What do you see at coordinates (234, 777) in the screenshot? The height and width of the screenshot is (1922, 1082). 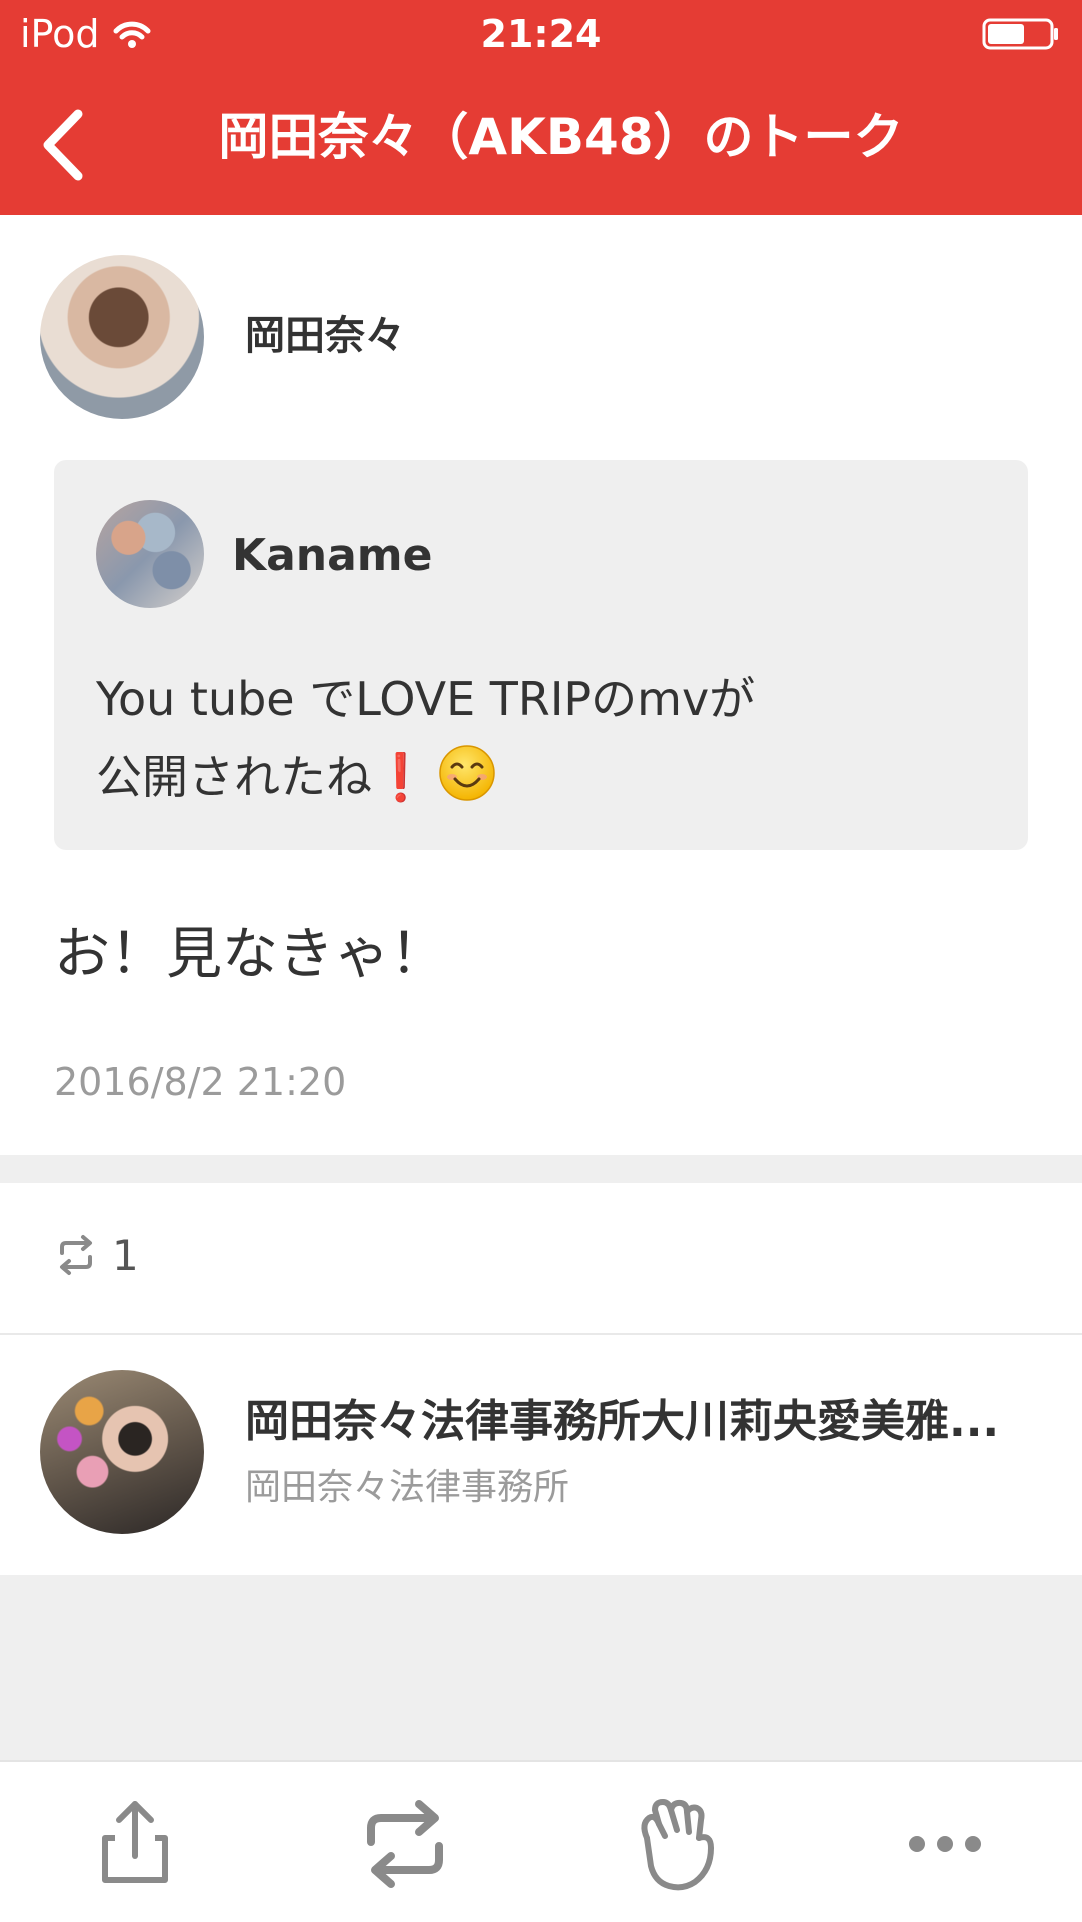 I see `quoted-text-line-2-text: 公開されたね` at bounding box center [234, 777].